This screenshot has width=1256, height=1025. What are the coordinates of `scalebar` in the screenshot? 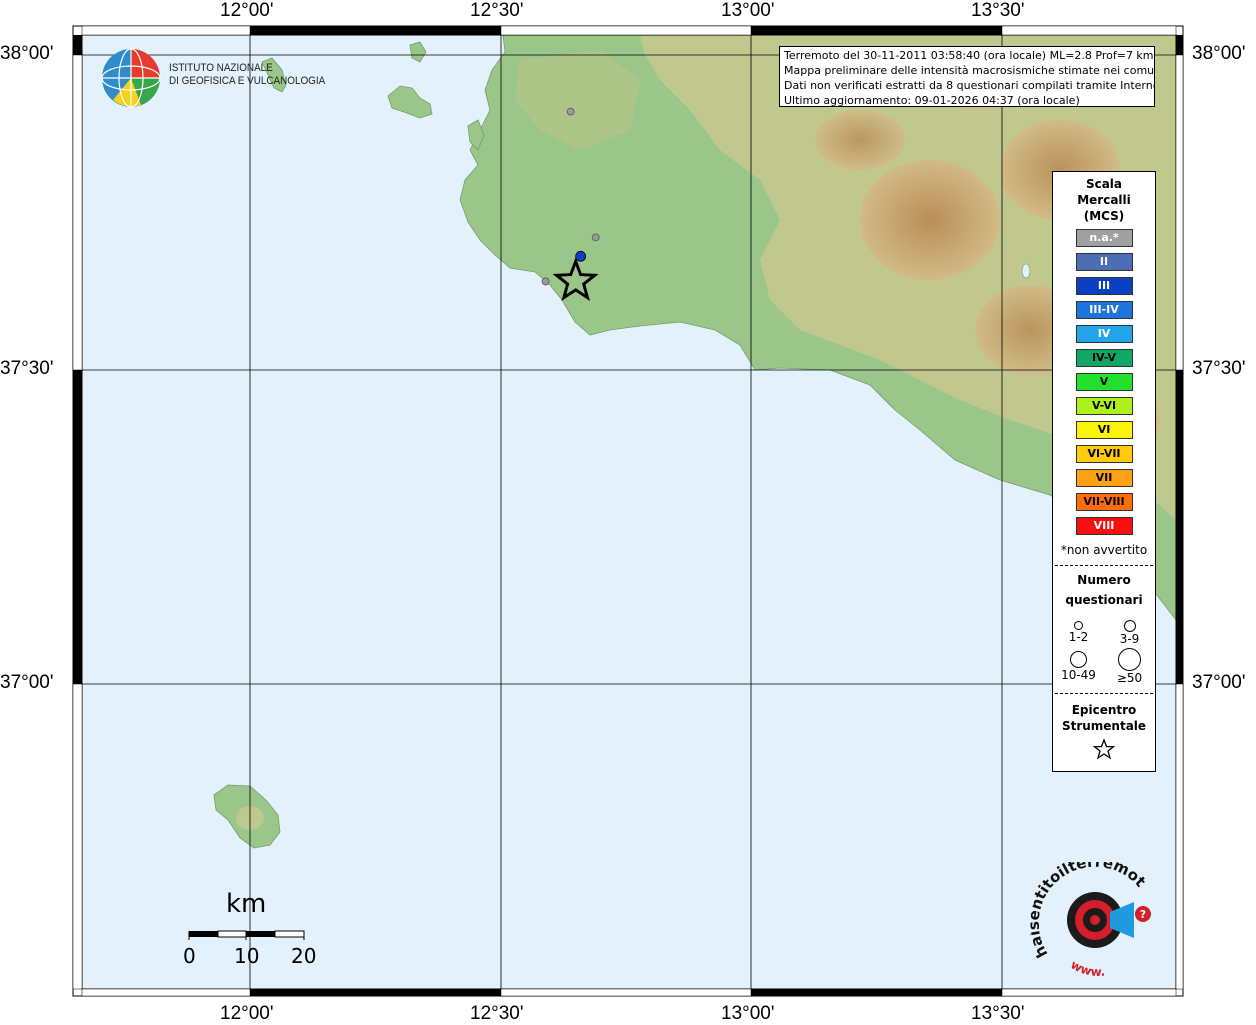 It's located at (246, 935).